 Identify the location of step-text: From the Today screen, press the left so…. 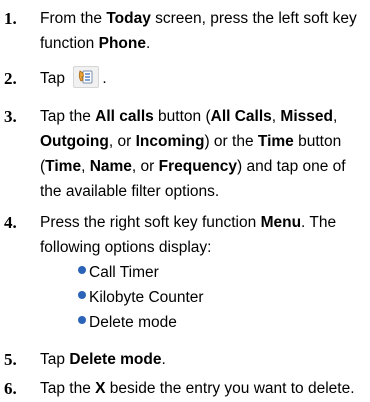
(198, 31).